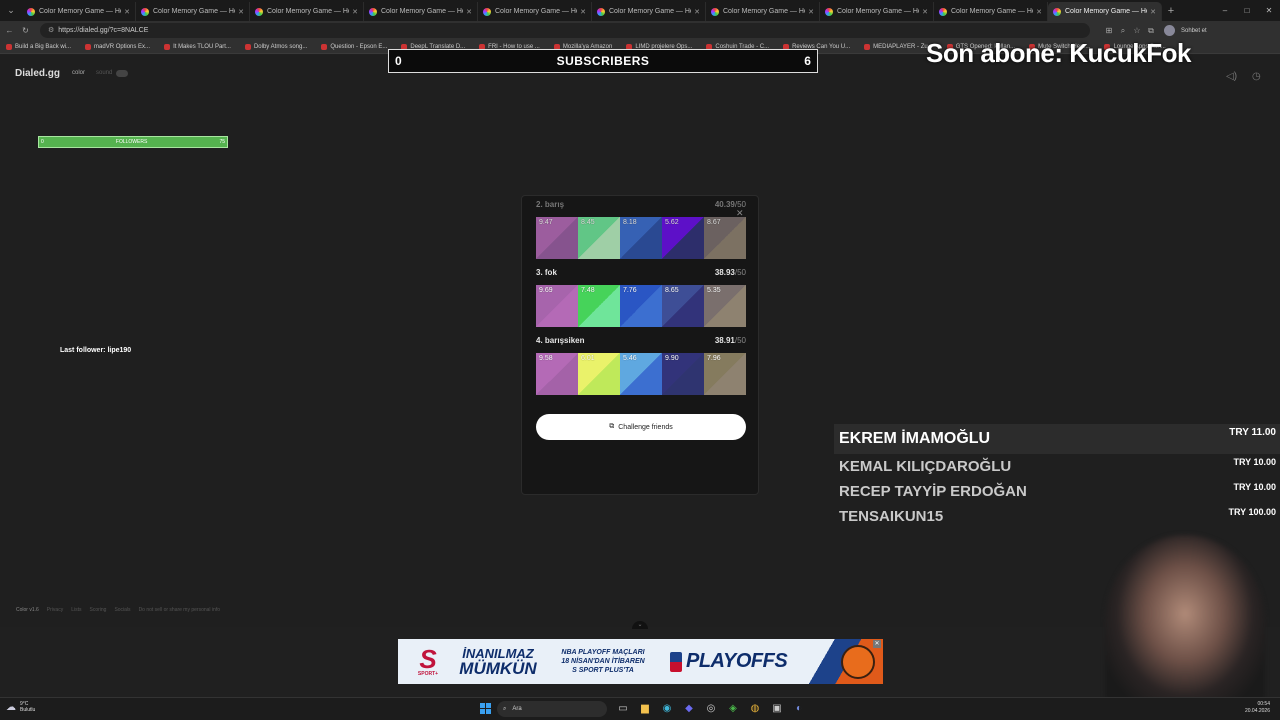 The image size is (1280, 720). I want to click on swatch-score: 9.69, so click(546, 290).